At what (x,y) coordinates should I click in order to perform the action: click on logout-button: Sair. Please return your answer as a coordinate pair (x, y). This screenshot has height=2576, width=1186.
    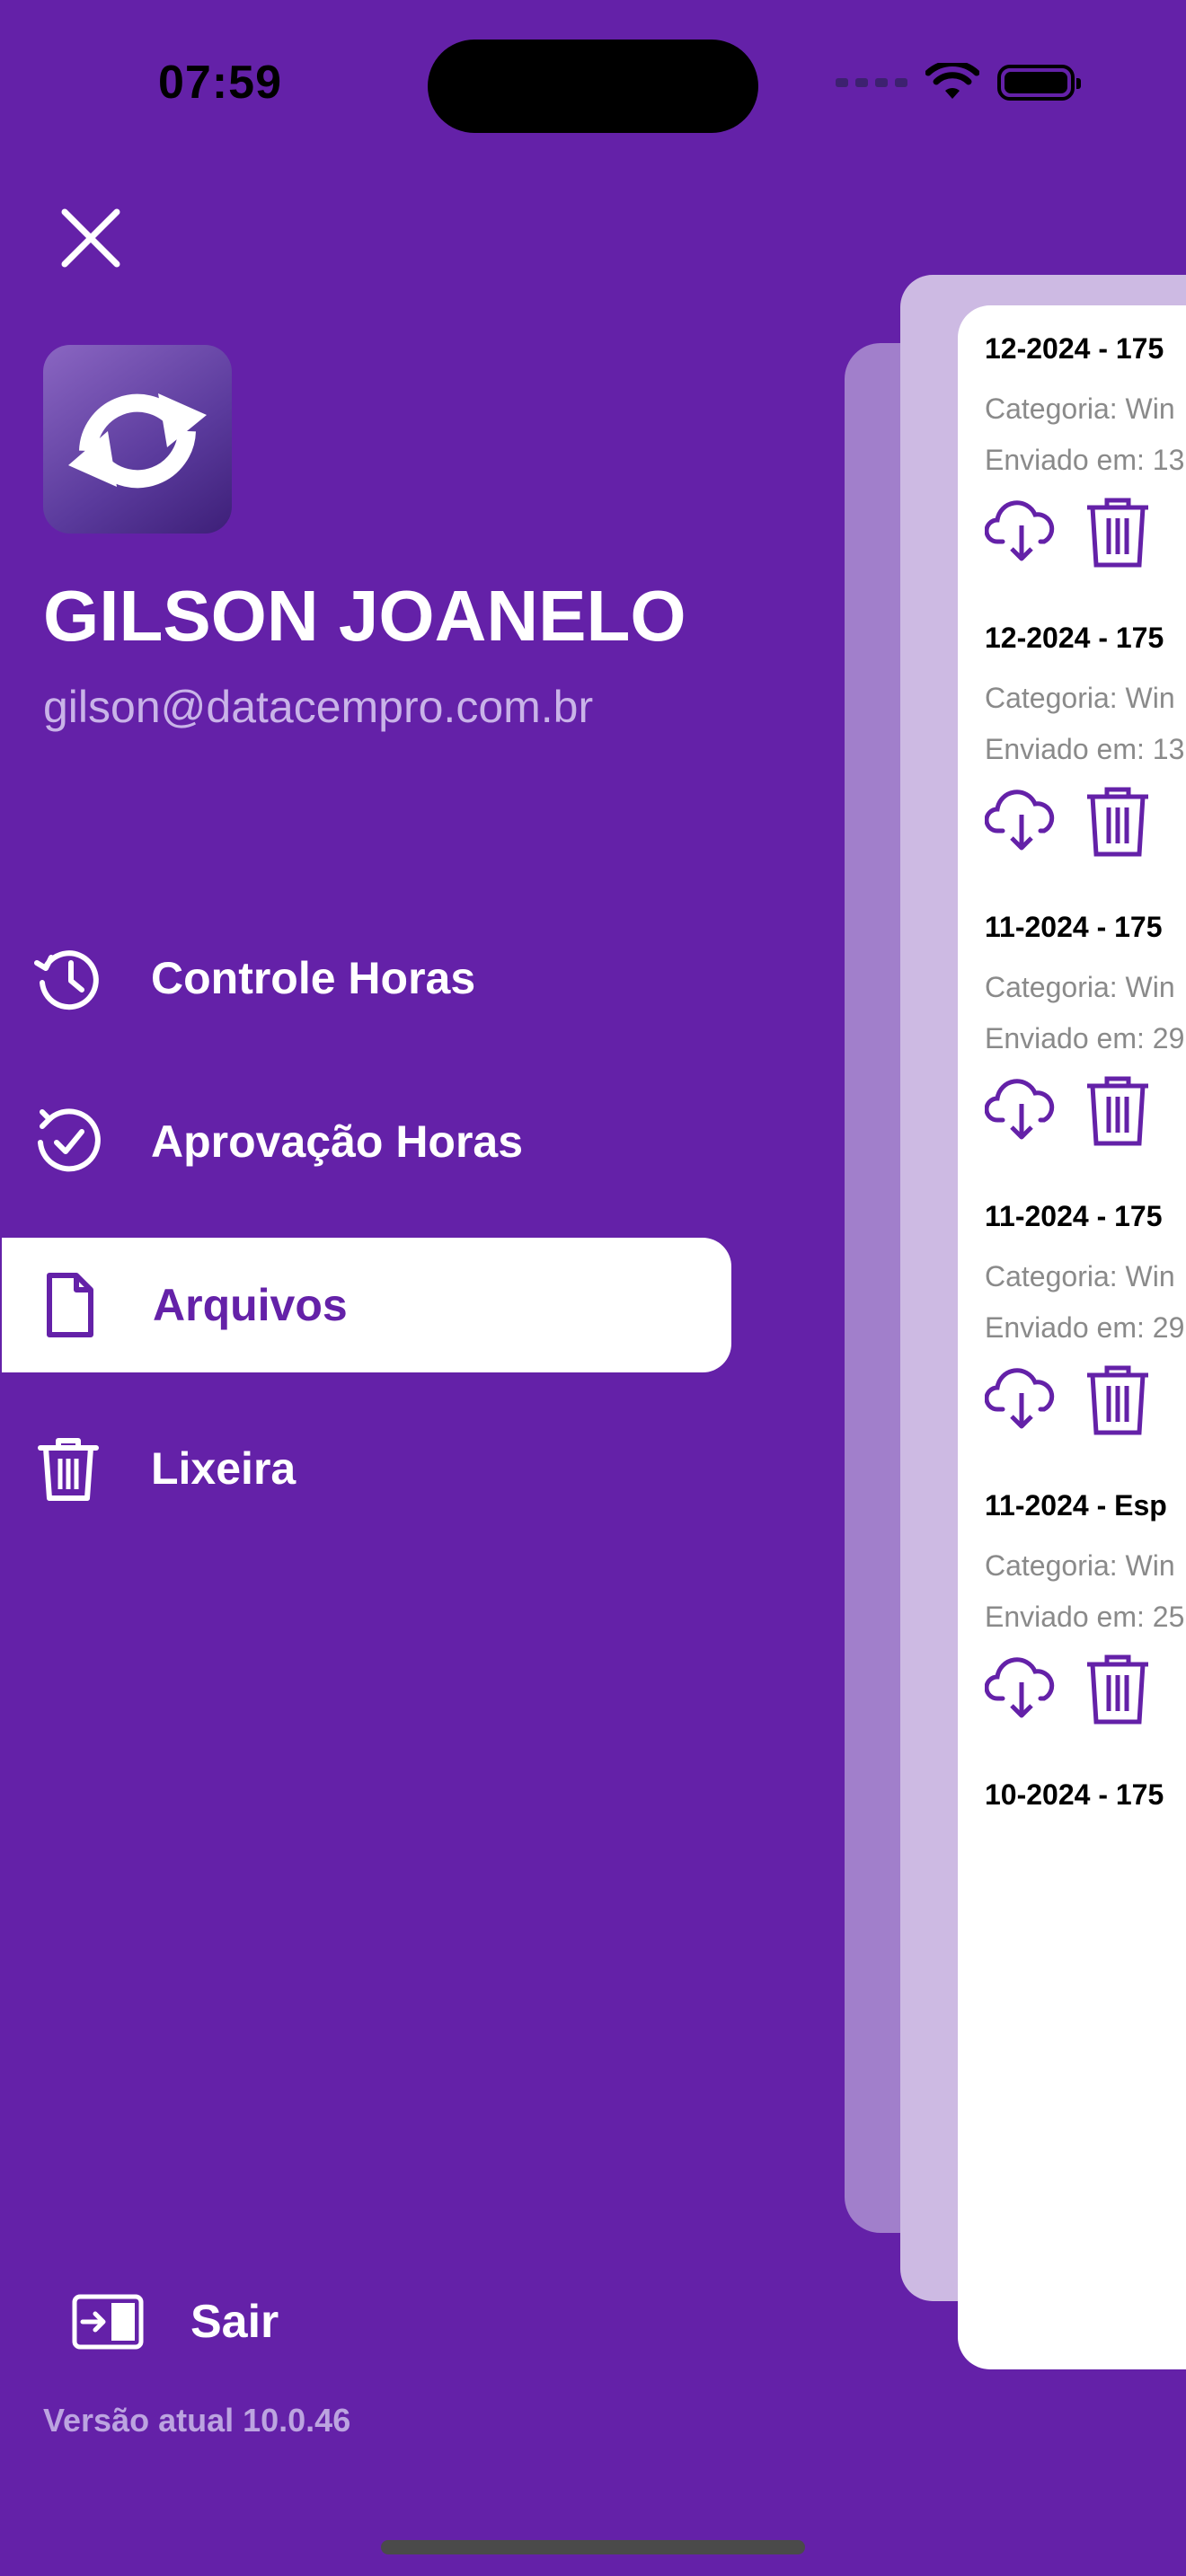
    Looking at the image, I should click on (175, 2321).